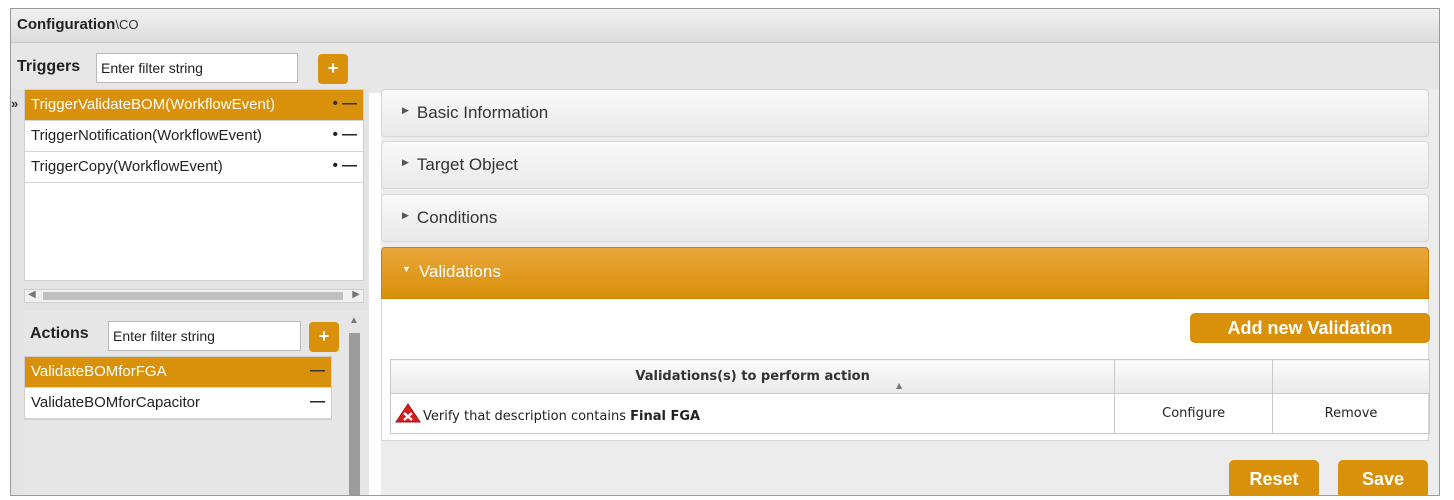  I want to click on trigger-item: TriggerCopy(WorkflowEvent) • —, so click(194, 167).